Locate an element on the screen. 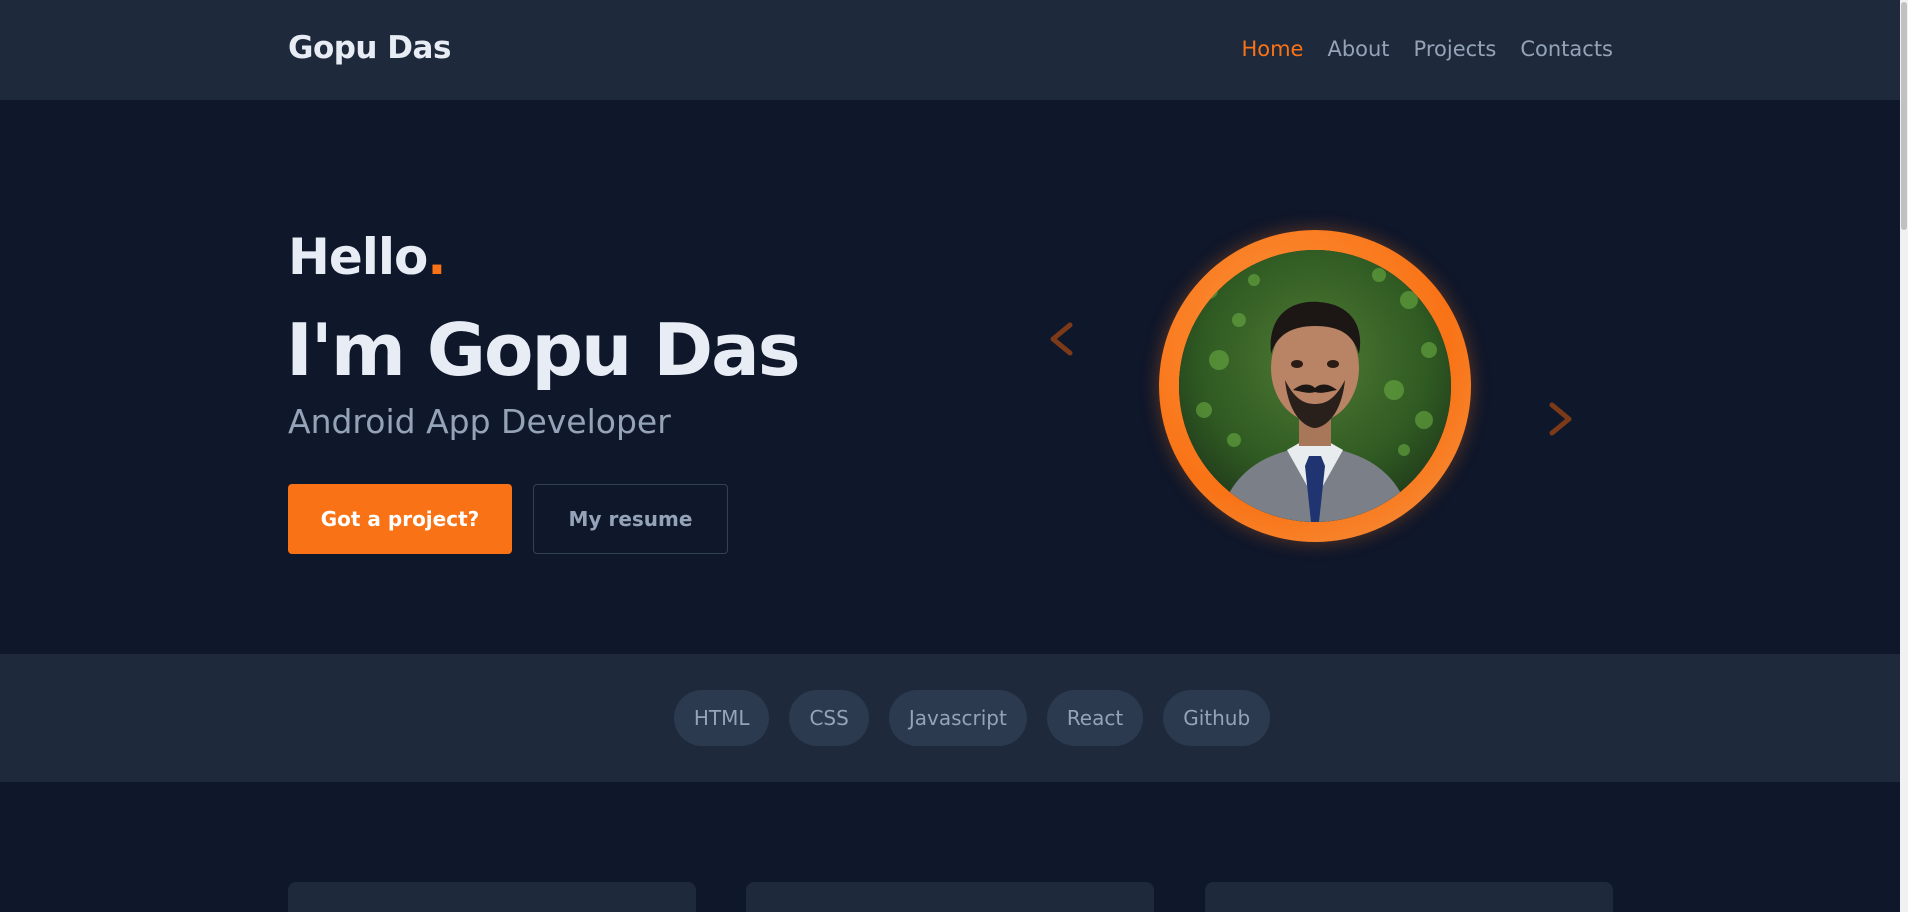 The width and height of the screenshot is (1908, 912). greeting-text: Hello is located at coordinates (358, 257).